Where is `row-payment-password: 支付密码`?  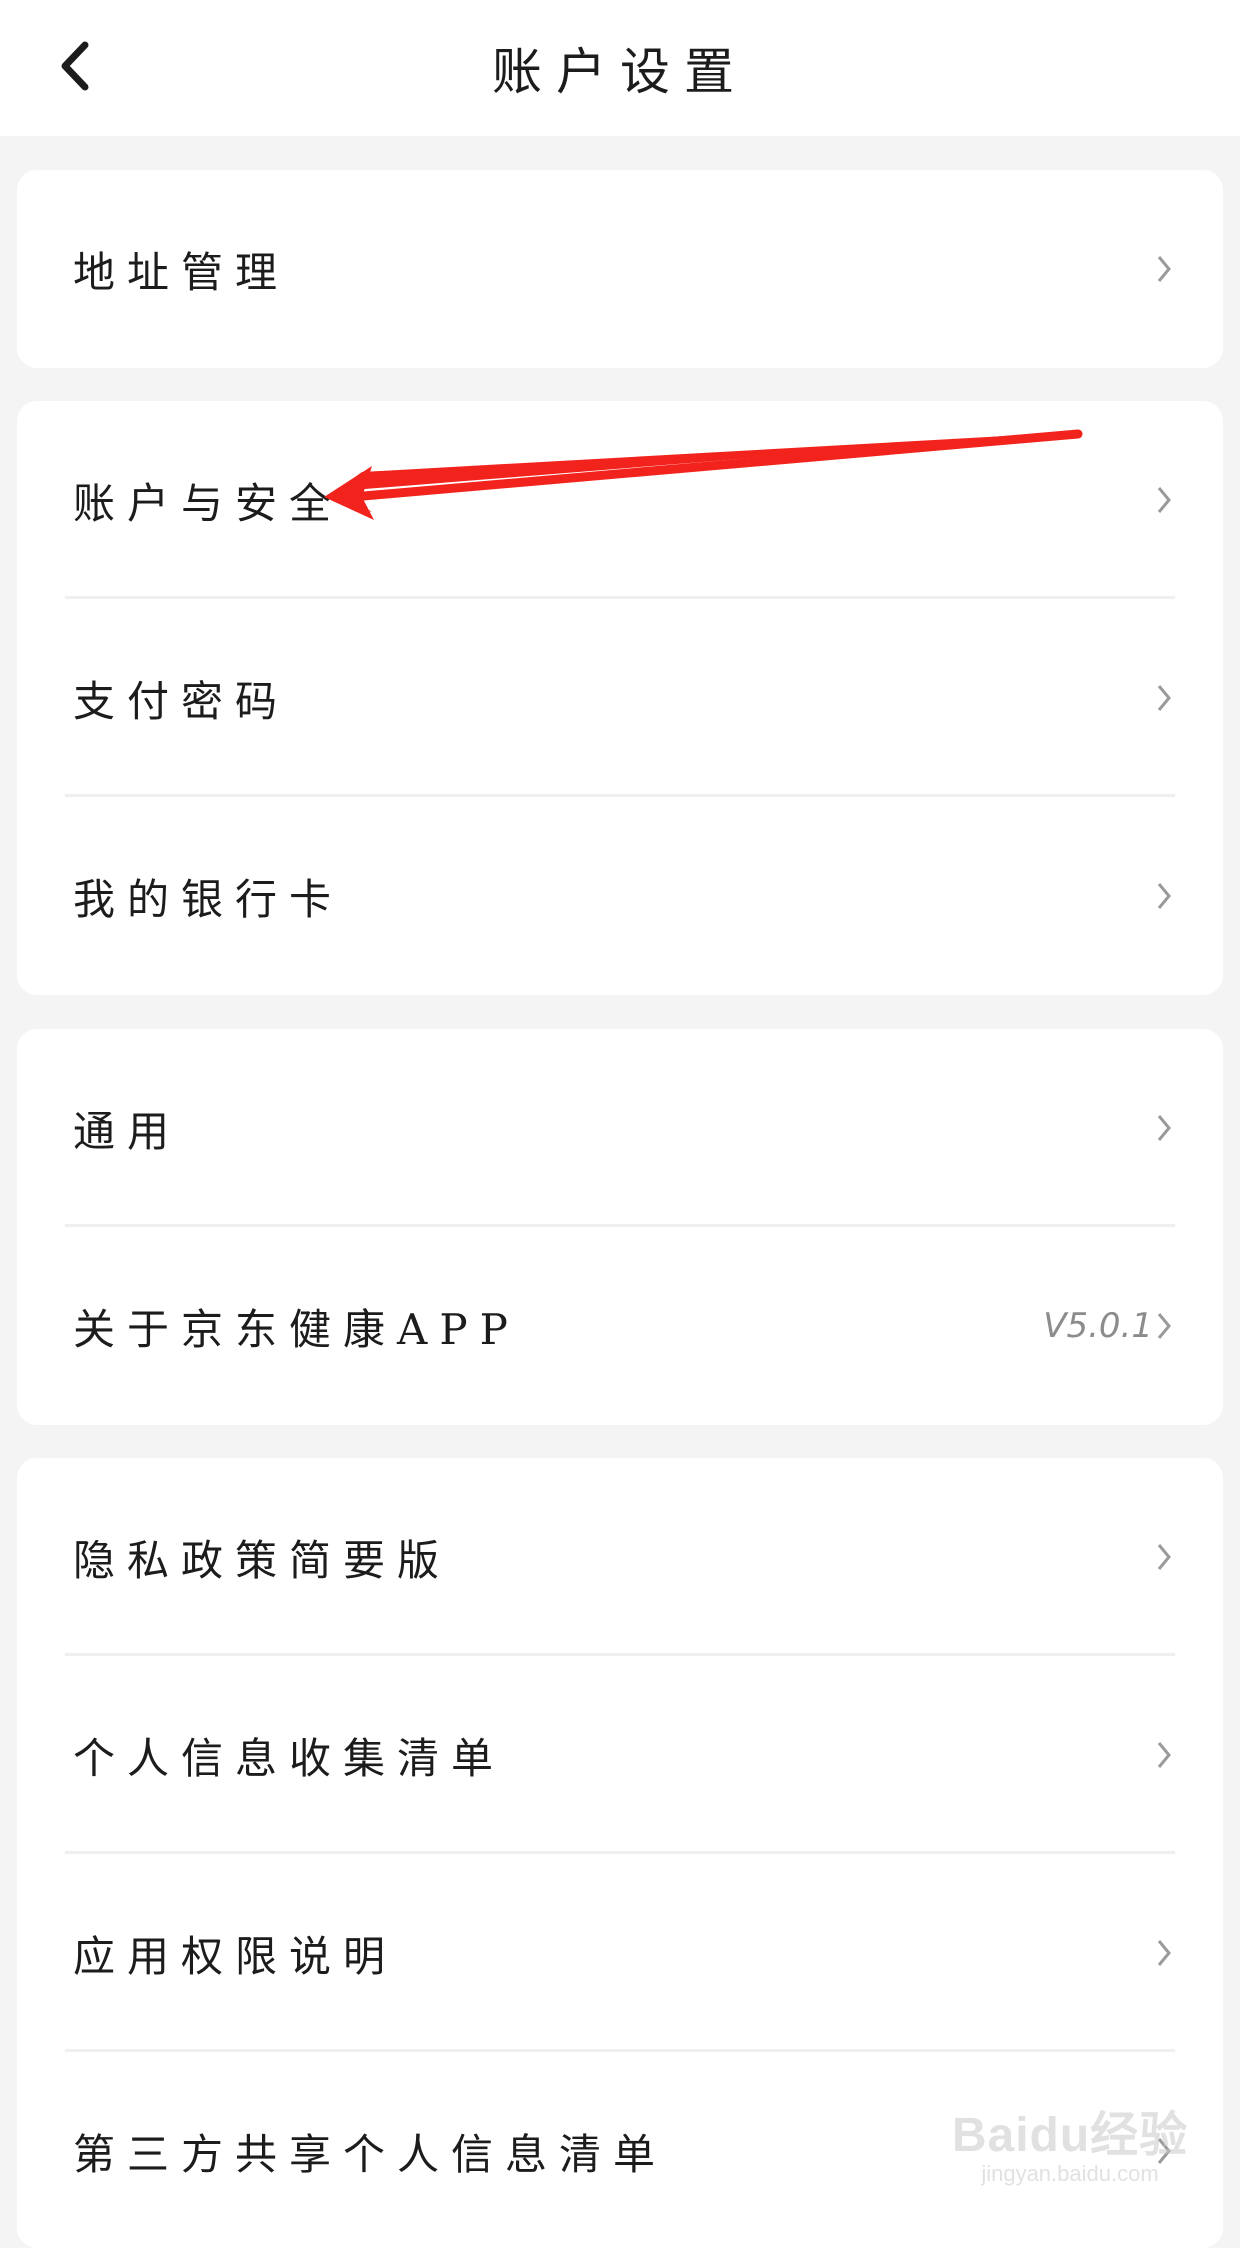
row-payment-password: 支付密码 is located at coordinates (620, 698).